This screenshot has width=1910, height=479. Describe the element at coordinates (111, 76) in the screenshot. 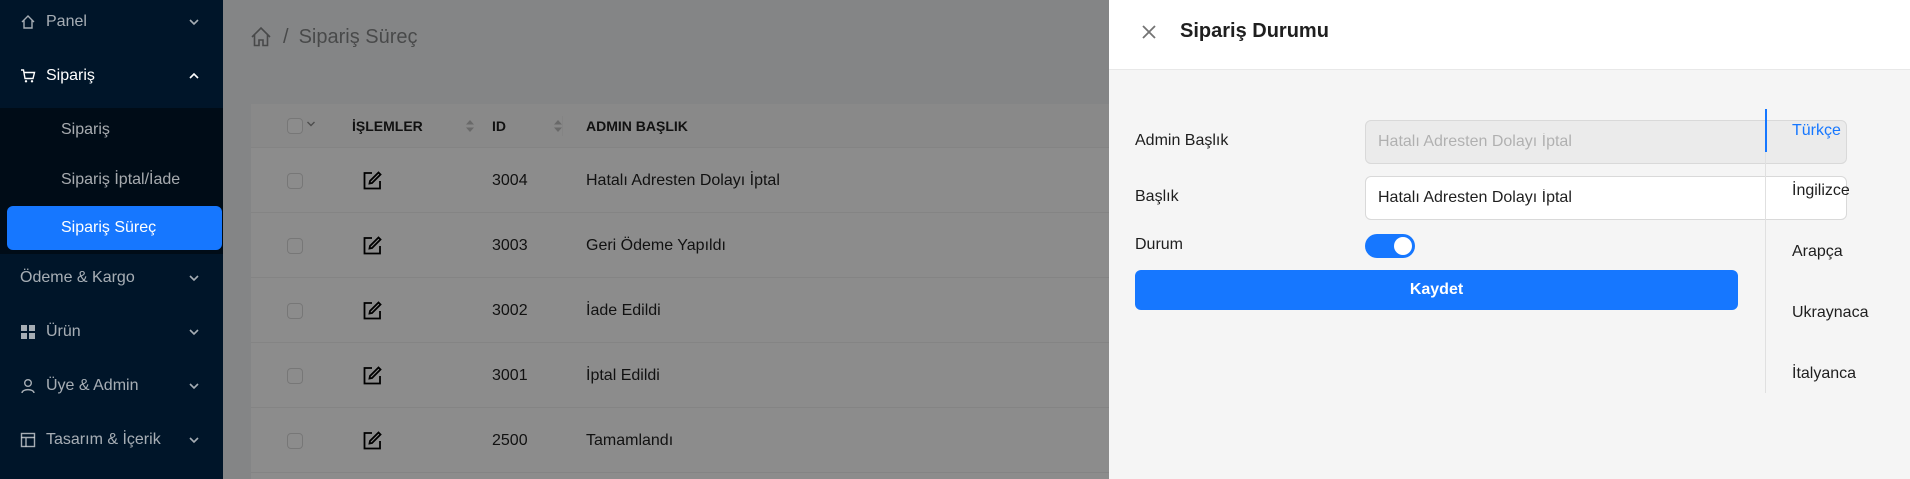

I see `sidebar-item-siparis: Sipariş` at that location.